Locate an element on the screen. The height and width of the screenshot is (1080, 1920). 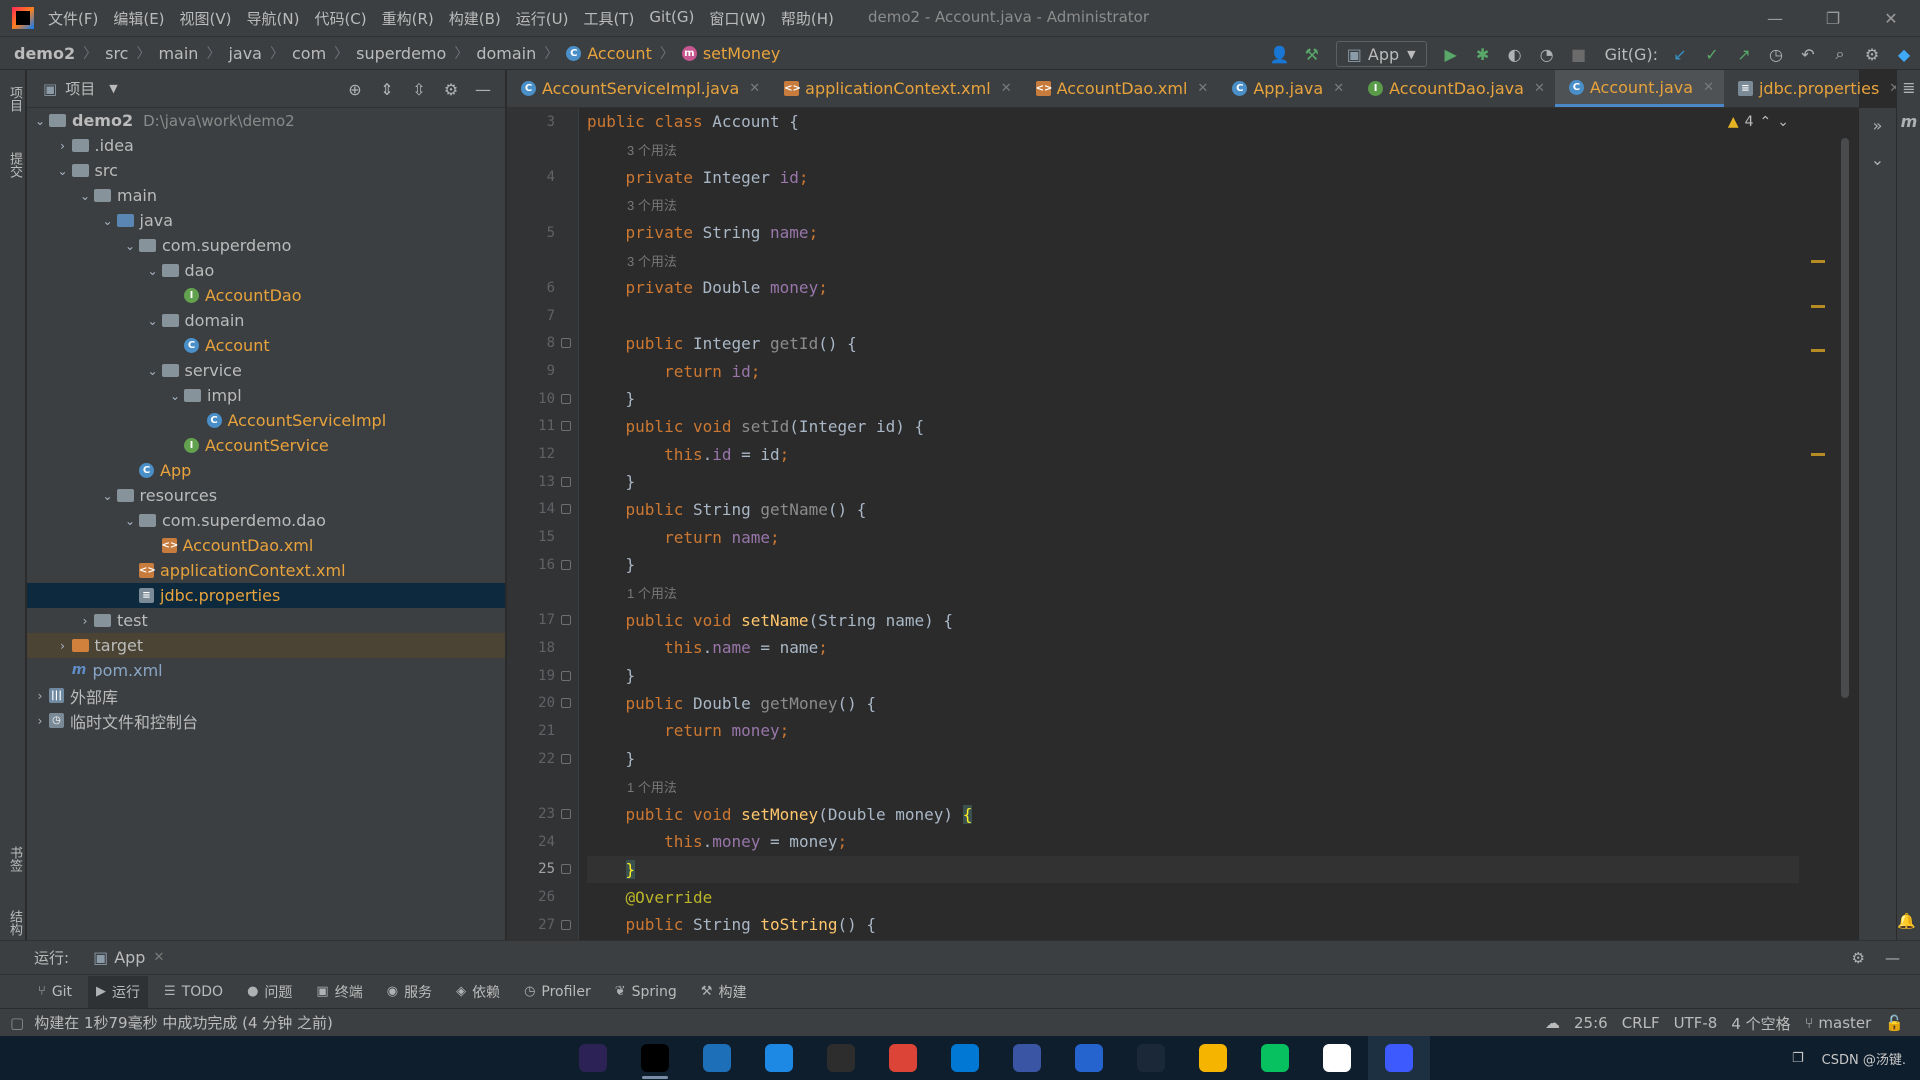
breadcrumb-item: domain is located at coordinates (506, 53).